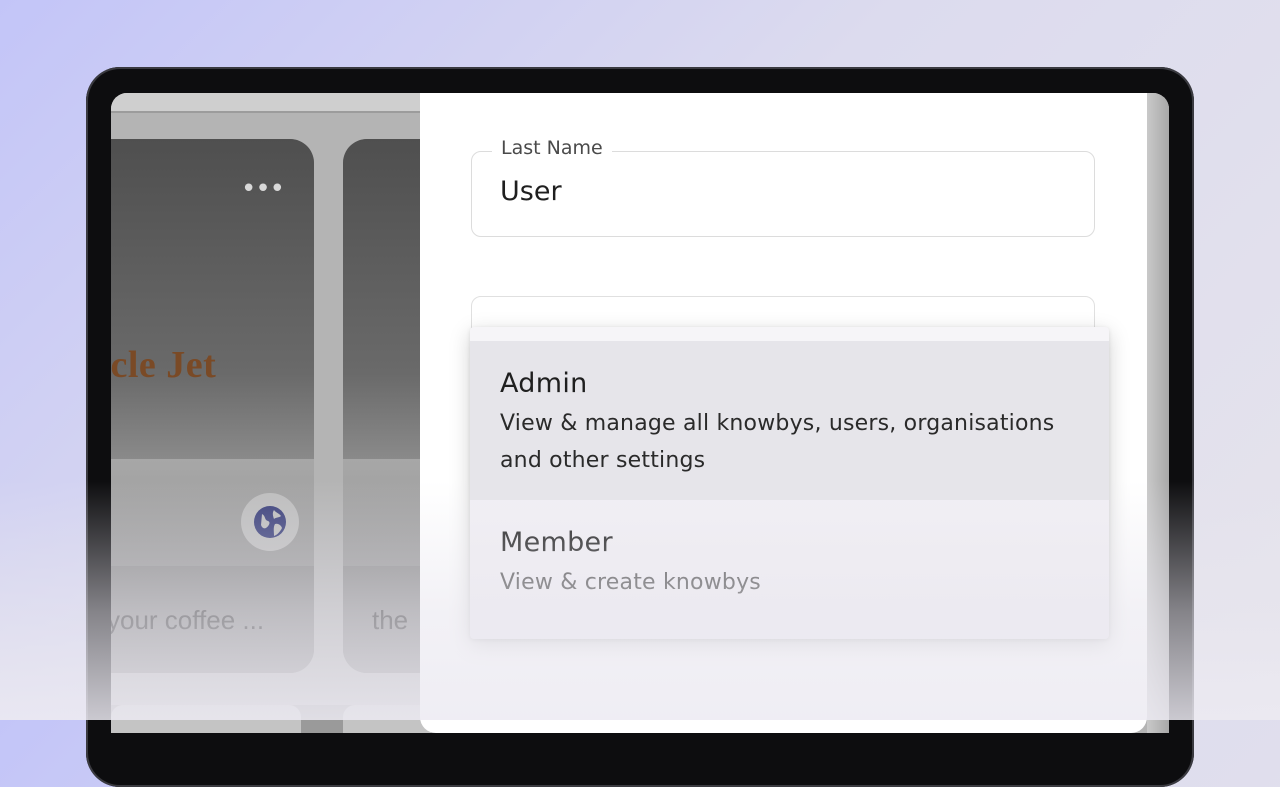  I want to click on role-option-description: View & create knowbys, so click(630, 582).